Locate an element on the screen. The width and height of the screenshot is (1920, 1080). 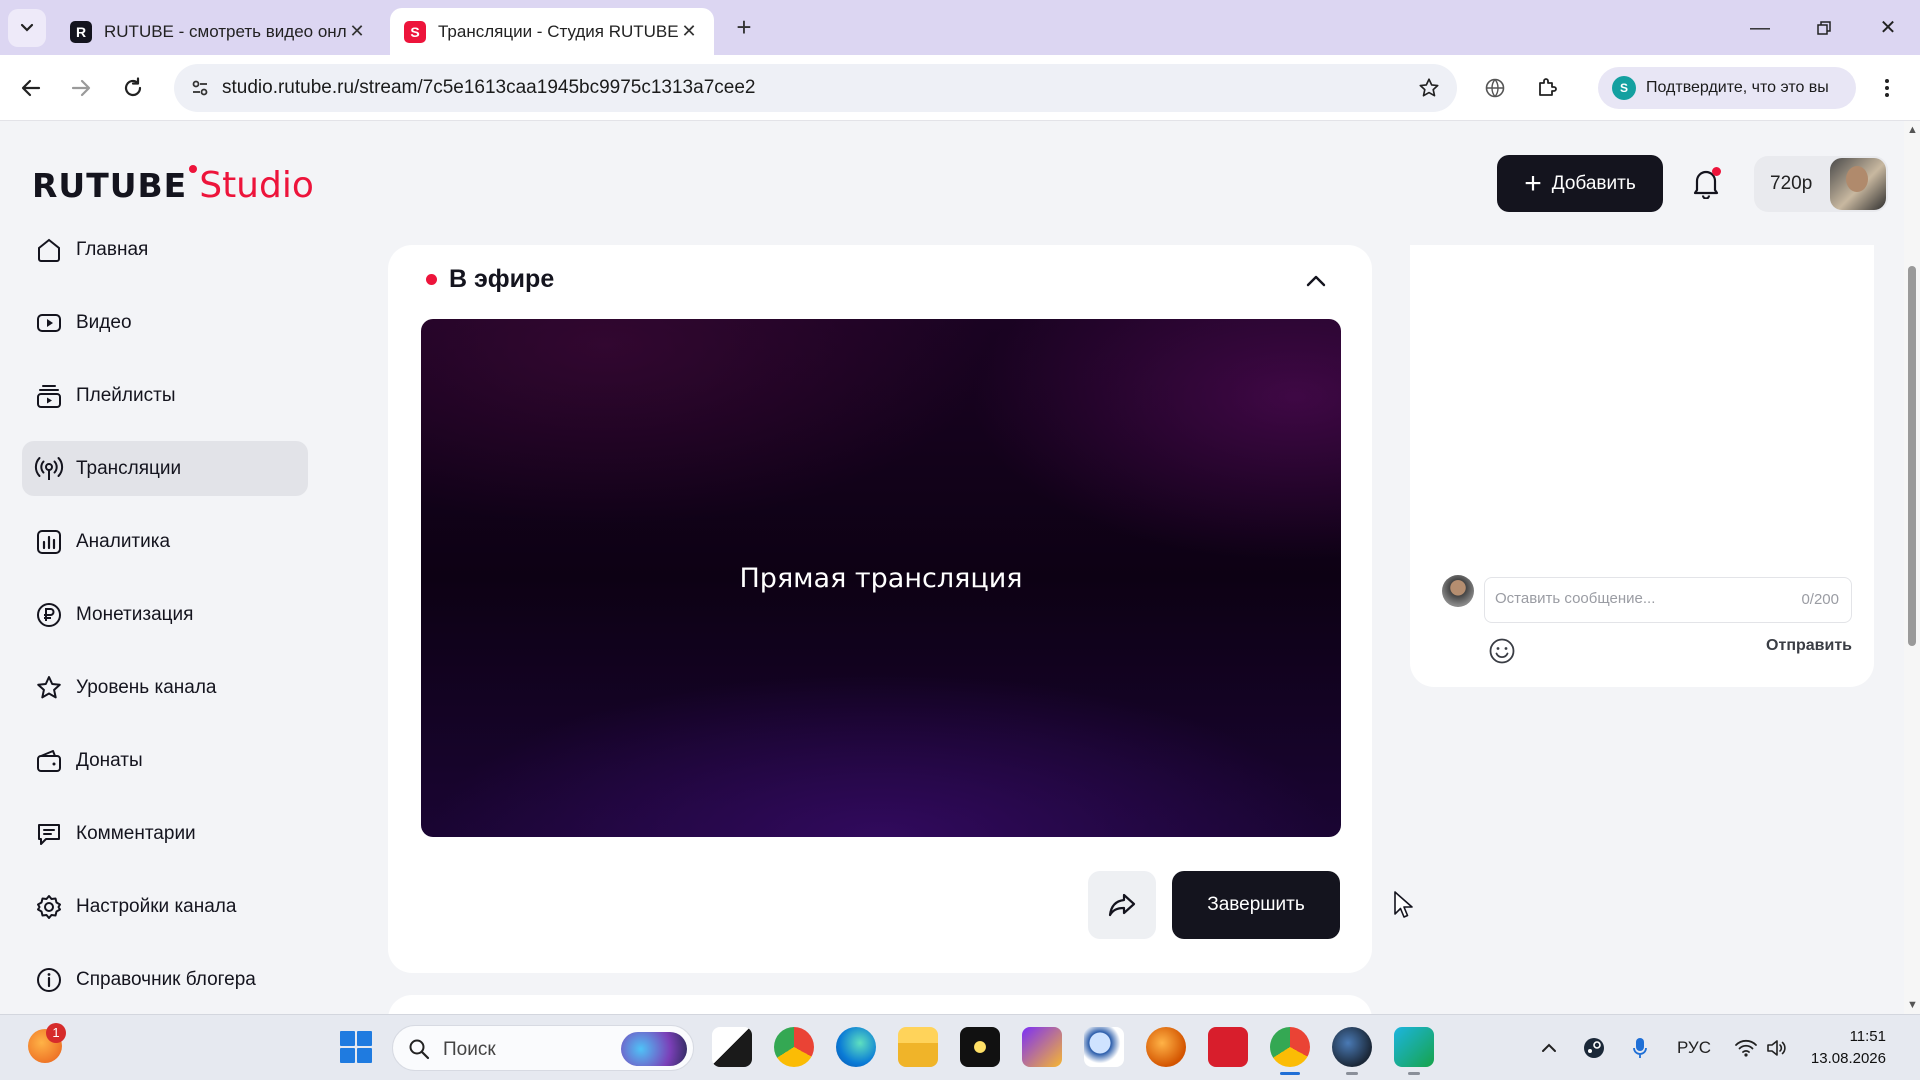
burst-app-icon is located at coordinates (980, 1047).